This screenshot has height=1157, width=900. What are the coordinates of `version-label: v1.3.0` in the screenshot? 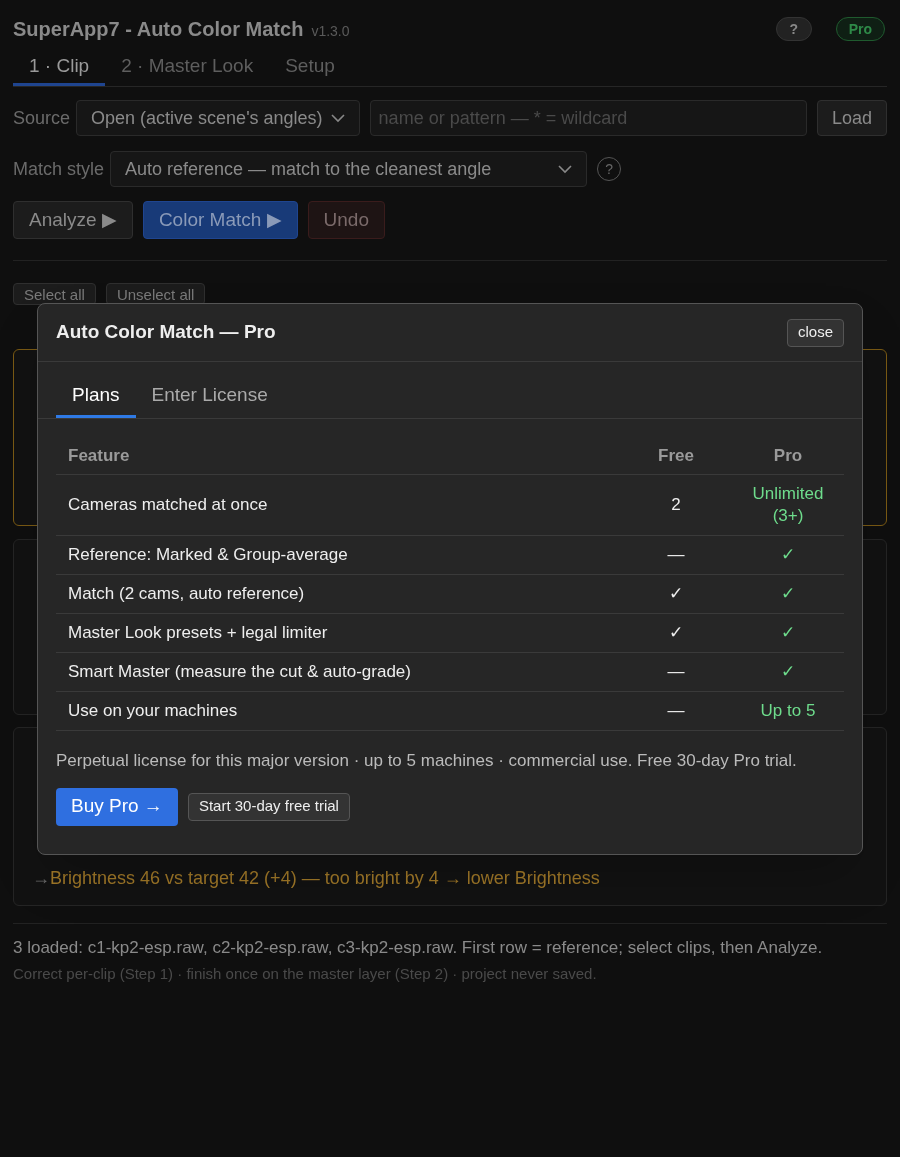 It's located at (330, 31).